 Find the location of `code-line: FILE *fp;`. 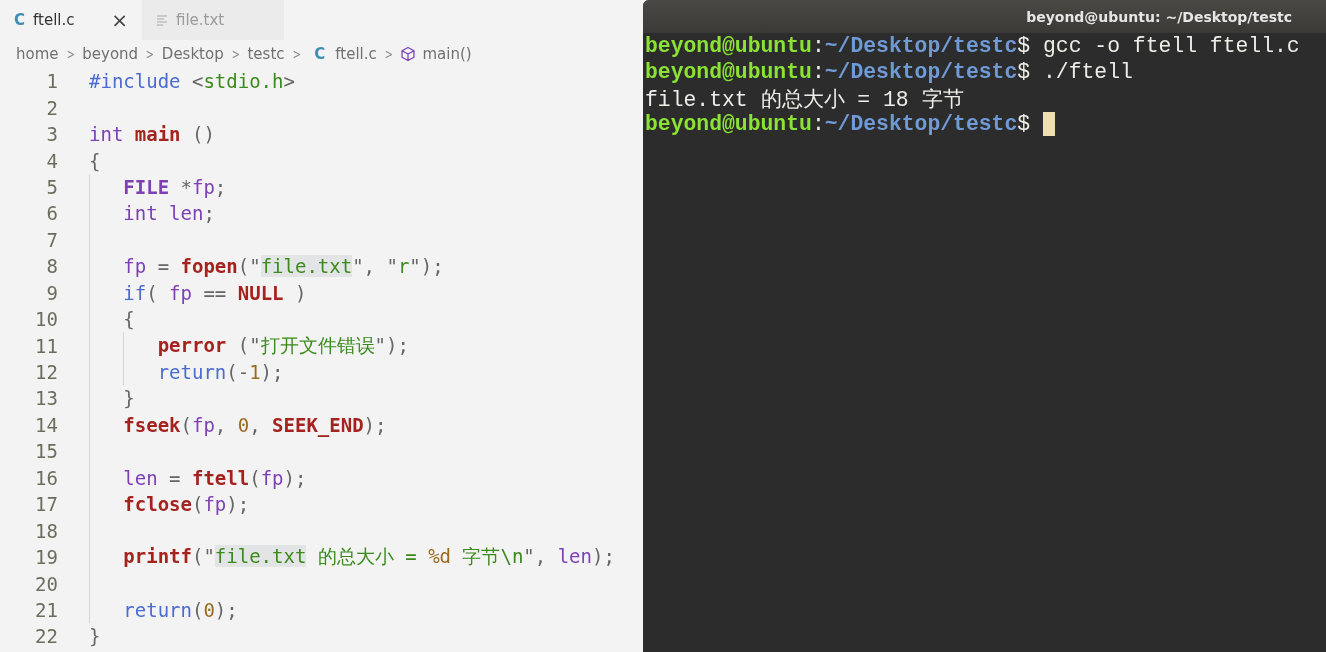

code-line: FILE *fp; is located at coordinates (175, 186).